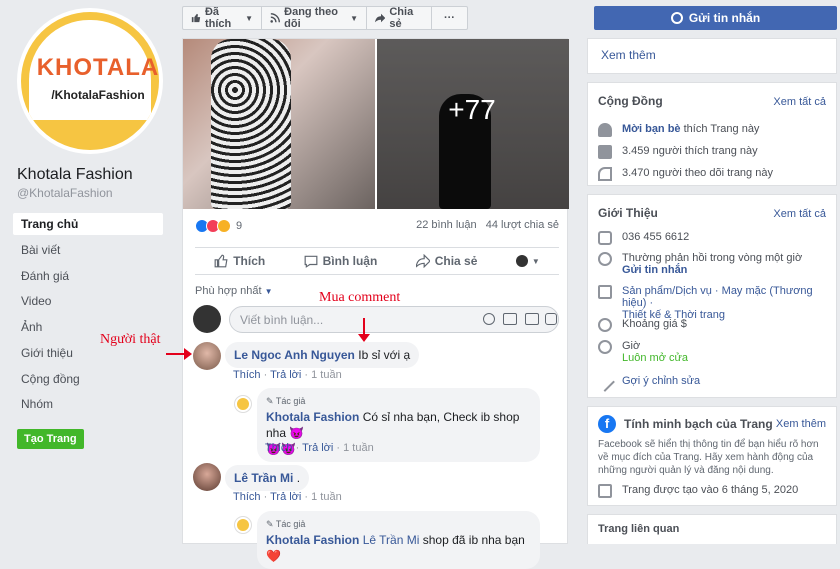  I want to click on hours-label: Giờ, so click(631, 346).